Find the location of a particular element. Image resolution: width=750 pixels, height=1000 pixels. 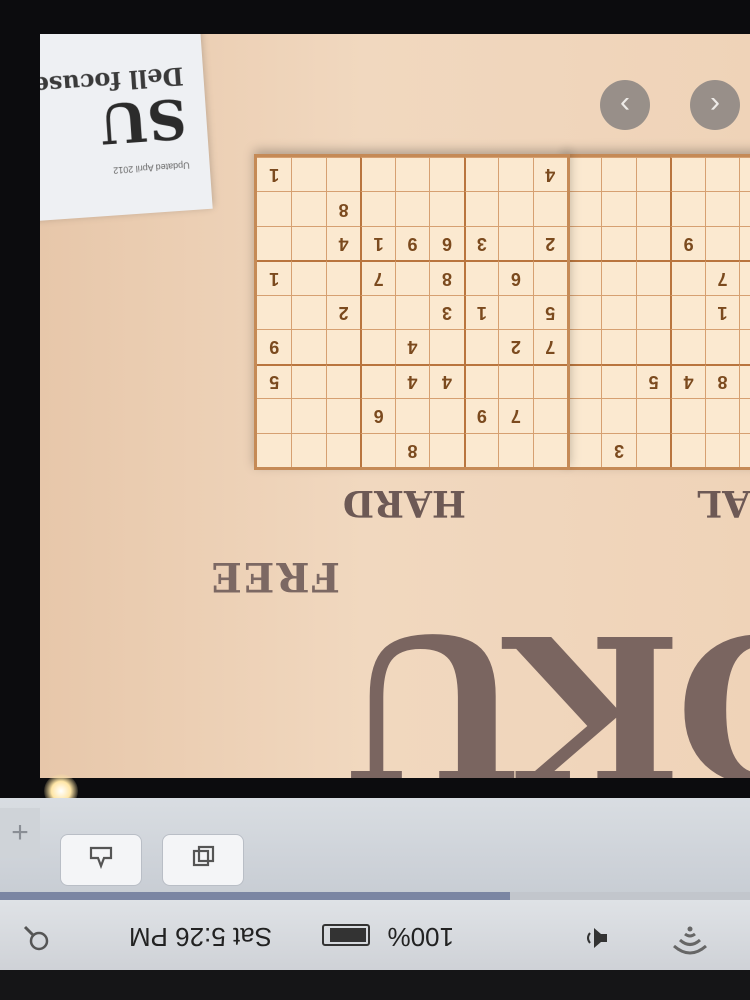

spotlight-icon is located at coordinates (36, 934).